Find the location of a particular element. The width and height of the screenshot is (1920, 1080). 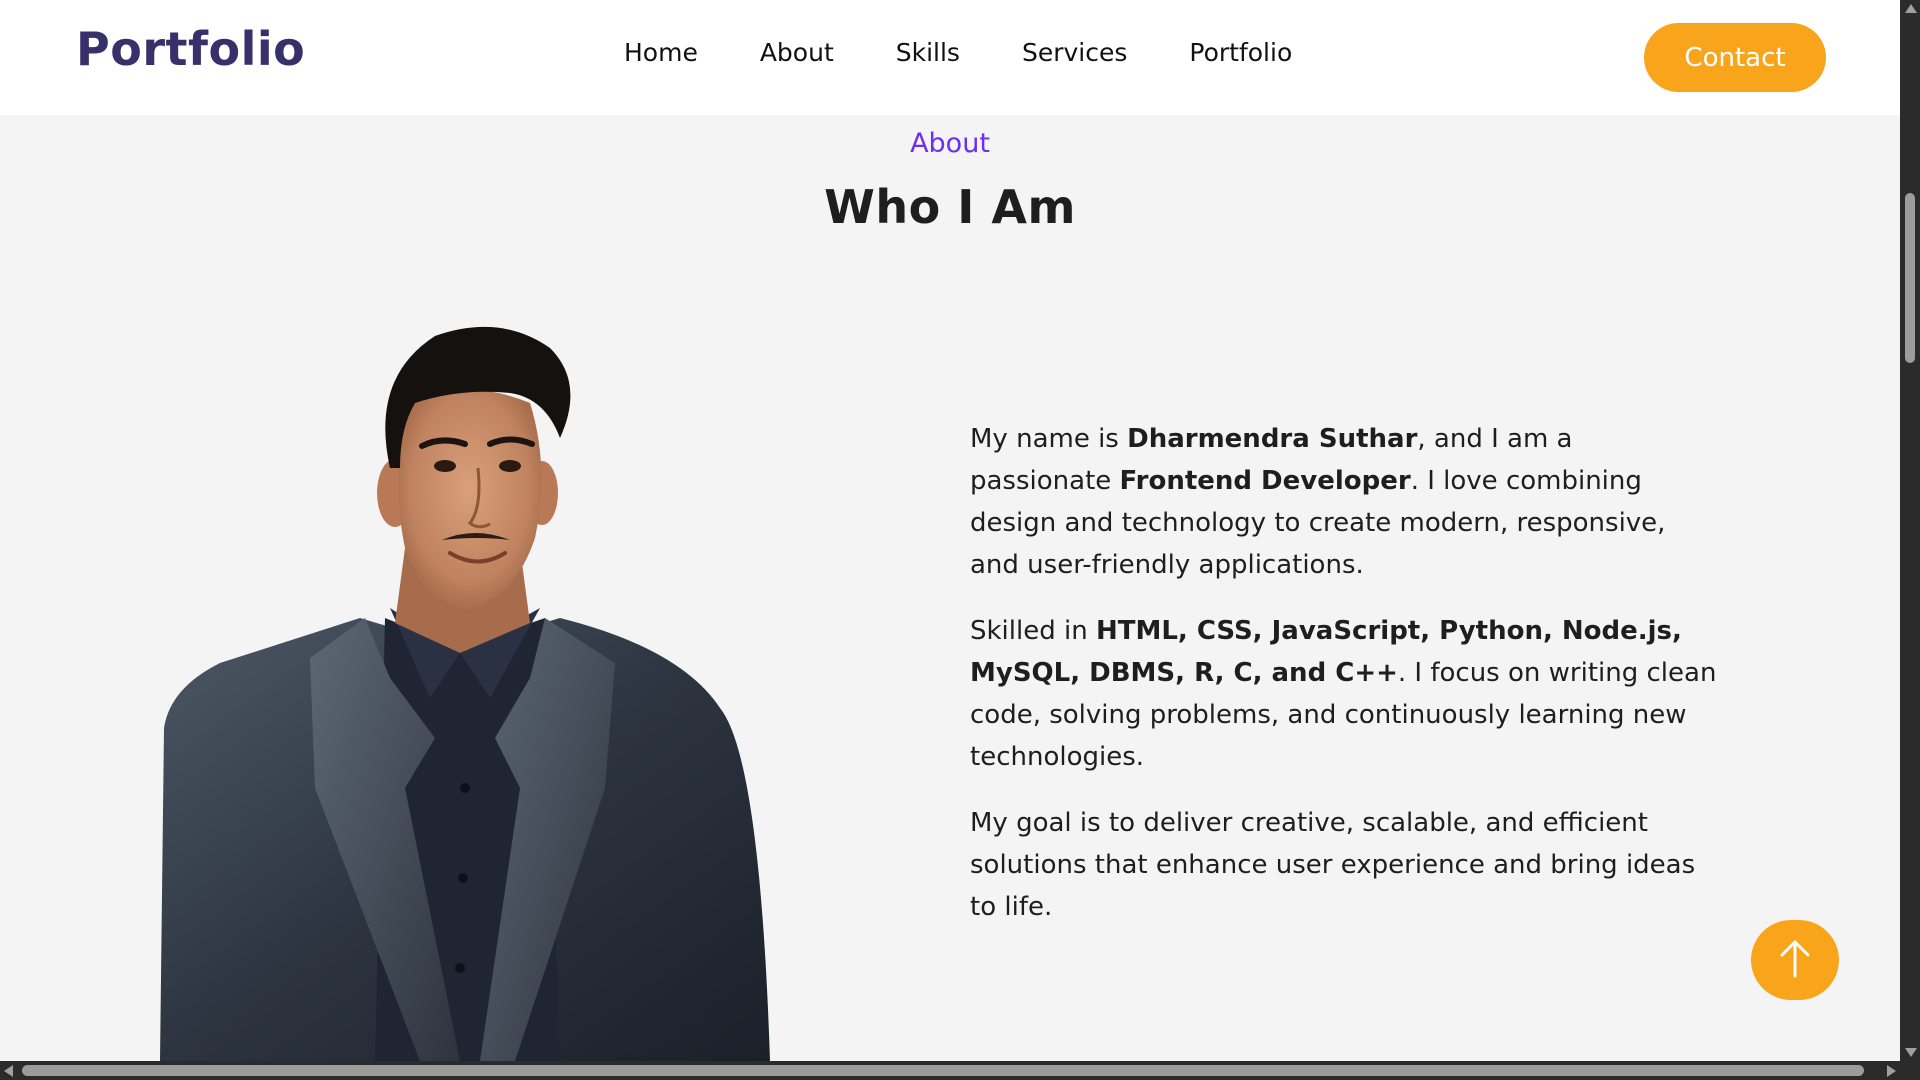

horizontal-scrollbar is located at coordinates (950, 1070).